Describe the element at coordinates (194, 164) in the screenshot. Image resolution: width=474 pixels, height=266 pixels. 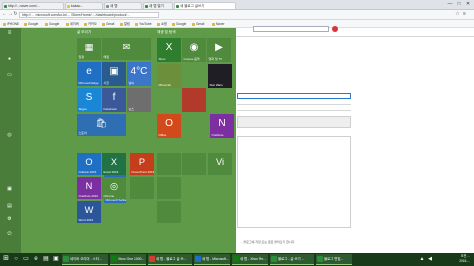
I see `tile-app-c` at that location.